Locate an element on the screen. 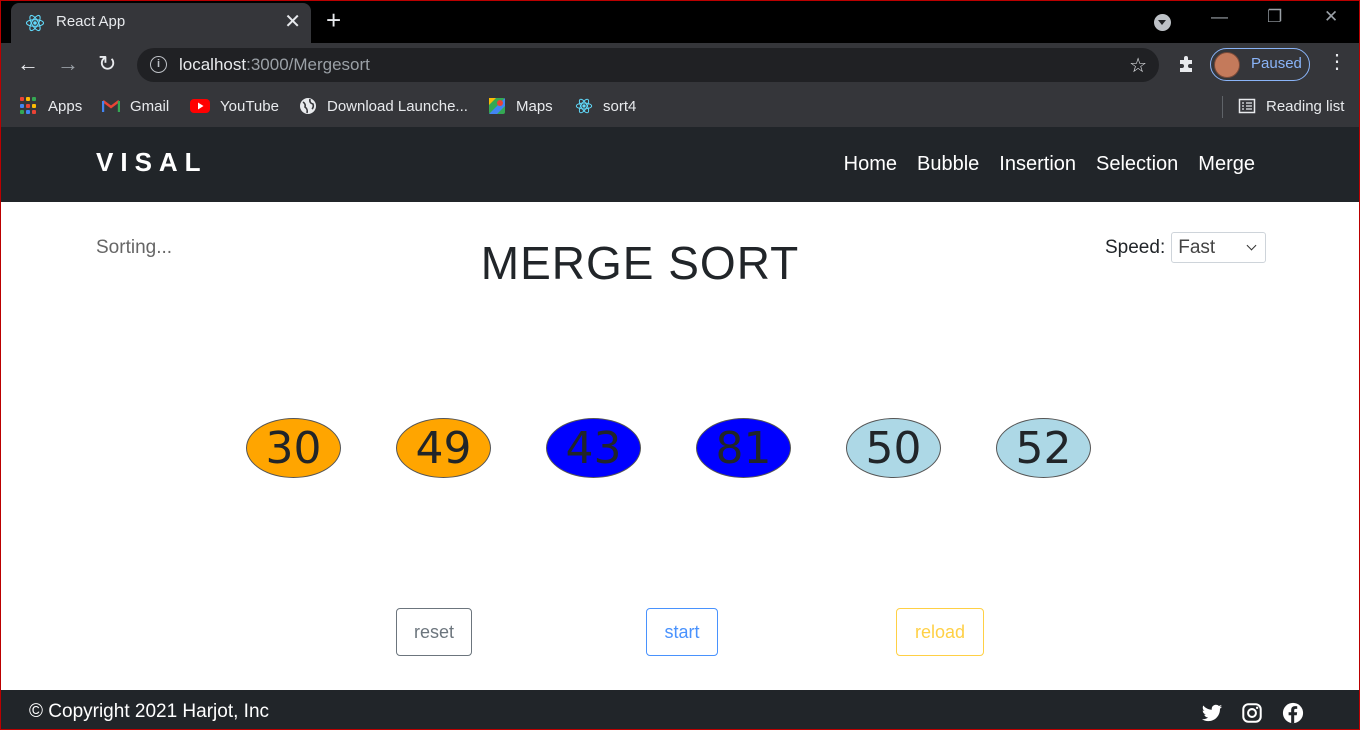 Image resolution: width=1360 pixels, height=730 pixels. url-text: localhost:3000/Mergesort is located at coordinates (274, 65).